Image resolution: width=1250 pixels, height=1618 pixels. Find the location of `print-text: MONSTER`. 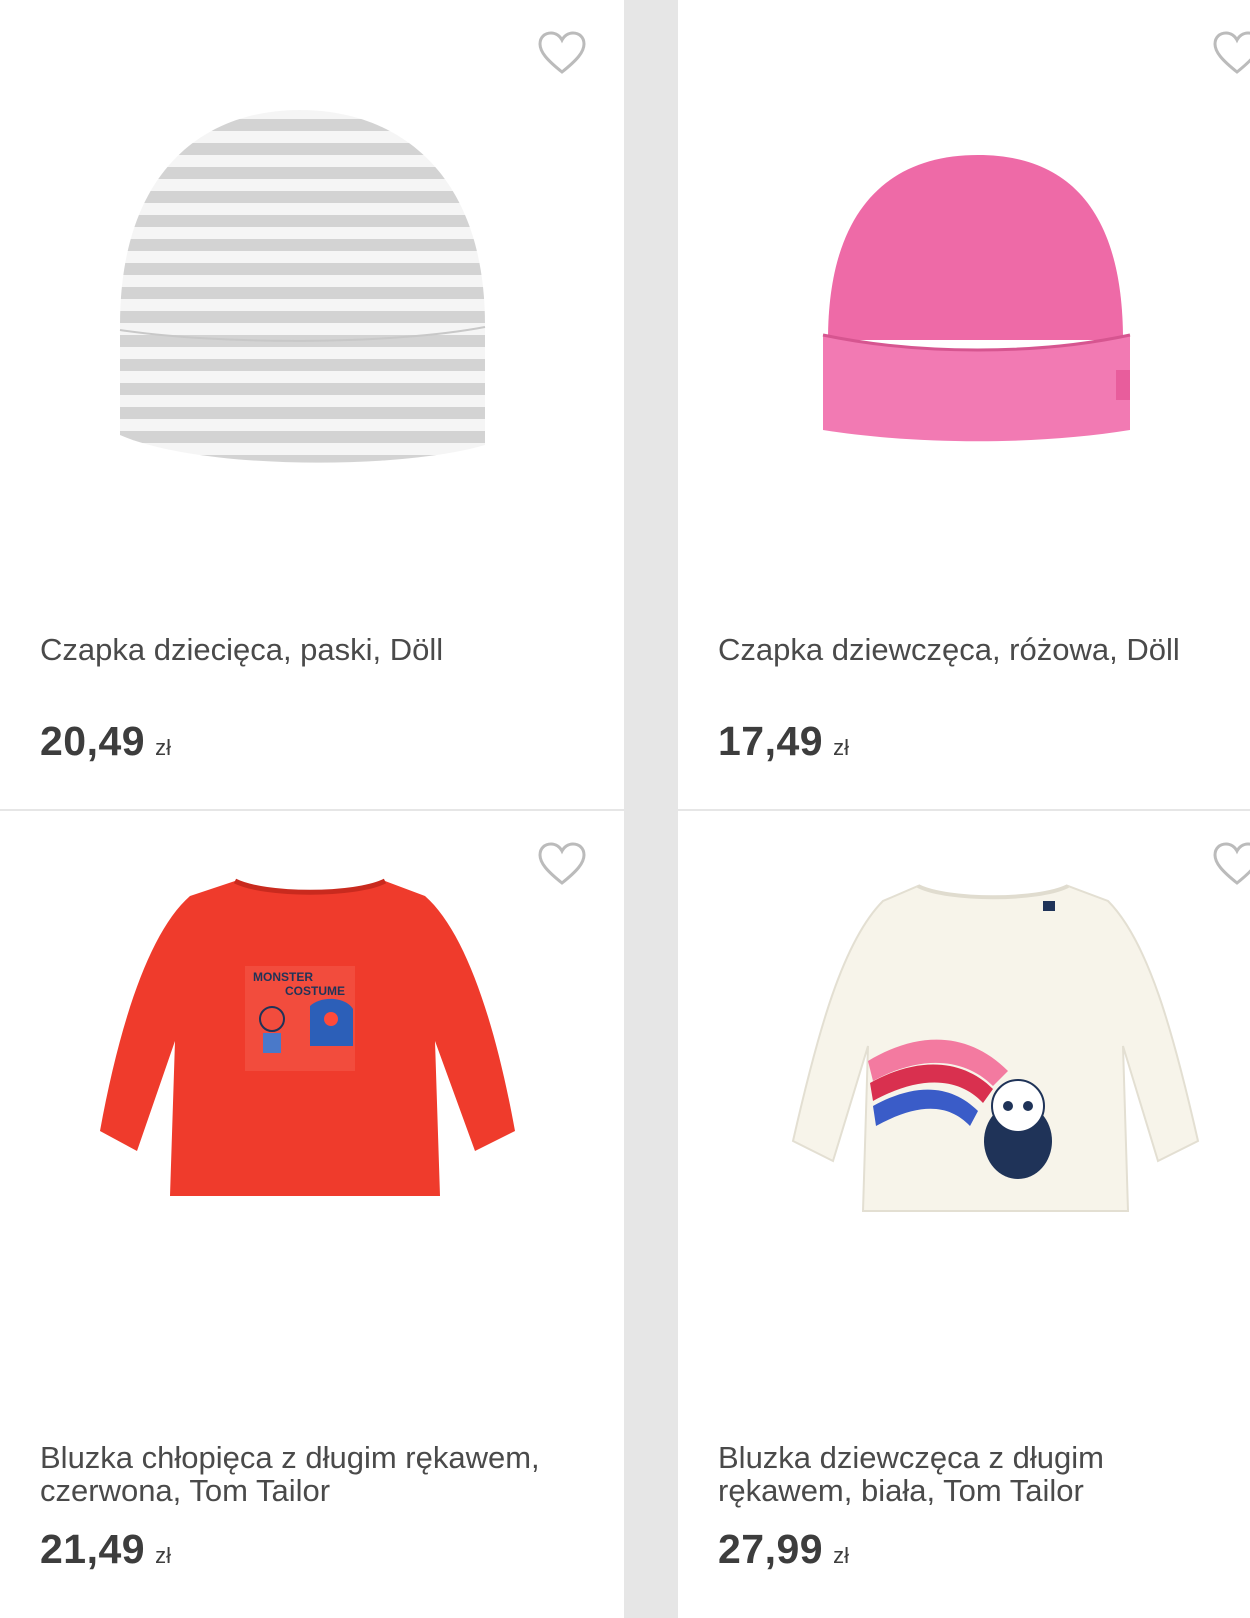

print-text: MONSTER is located at coordinates (283, 977).